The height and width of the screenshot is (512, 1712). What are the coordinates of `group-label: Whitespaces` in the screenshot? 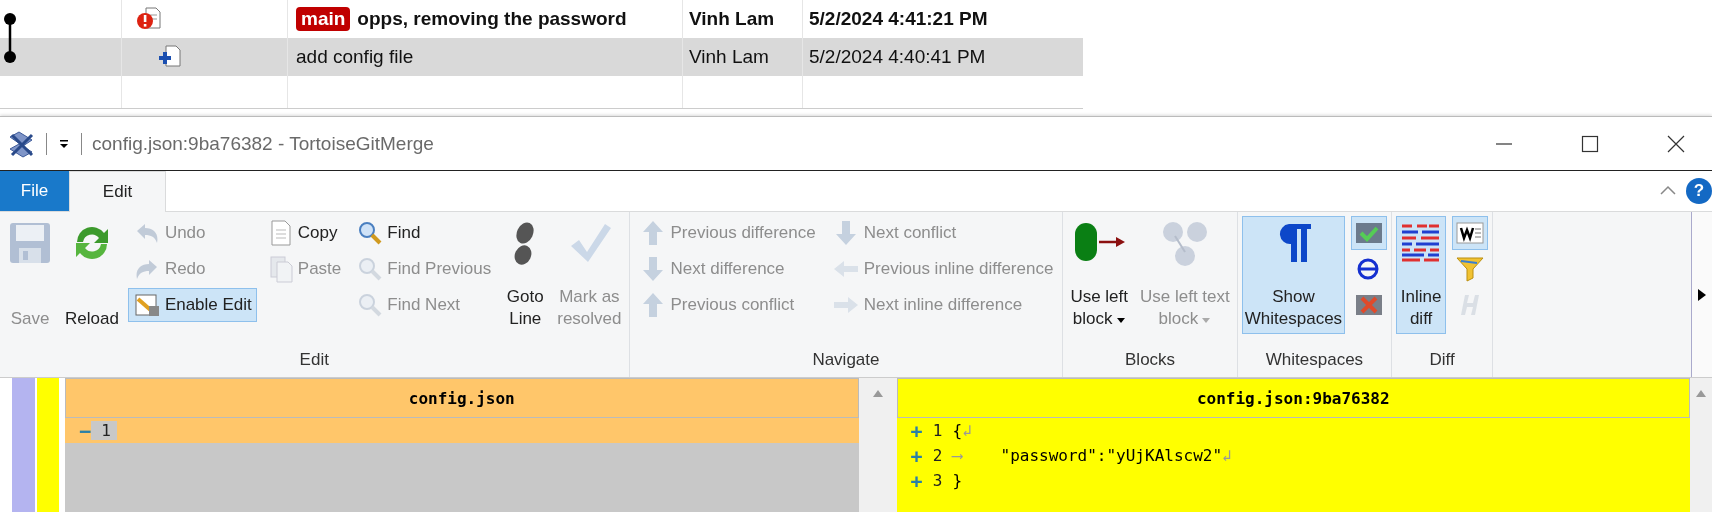 It's located at (1314, 360).